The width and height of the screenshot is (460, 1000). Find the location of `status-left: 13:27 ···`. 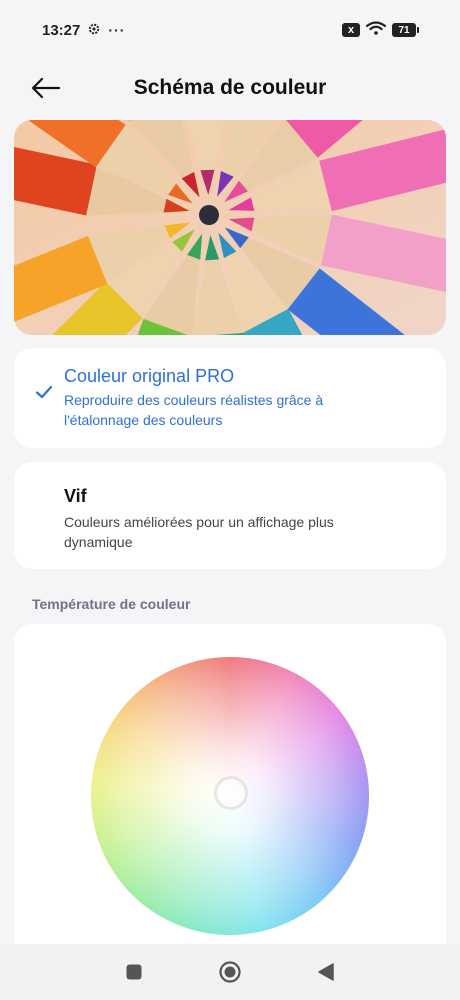

status-left: 13:27 ··· is located at coordinates (83, 30).